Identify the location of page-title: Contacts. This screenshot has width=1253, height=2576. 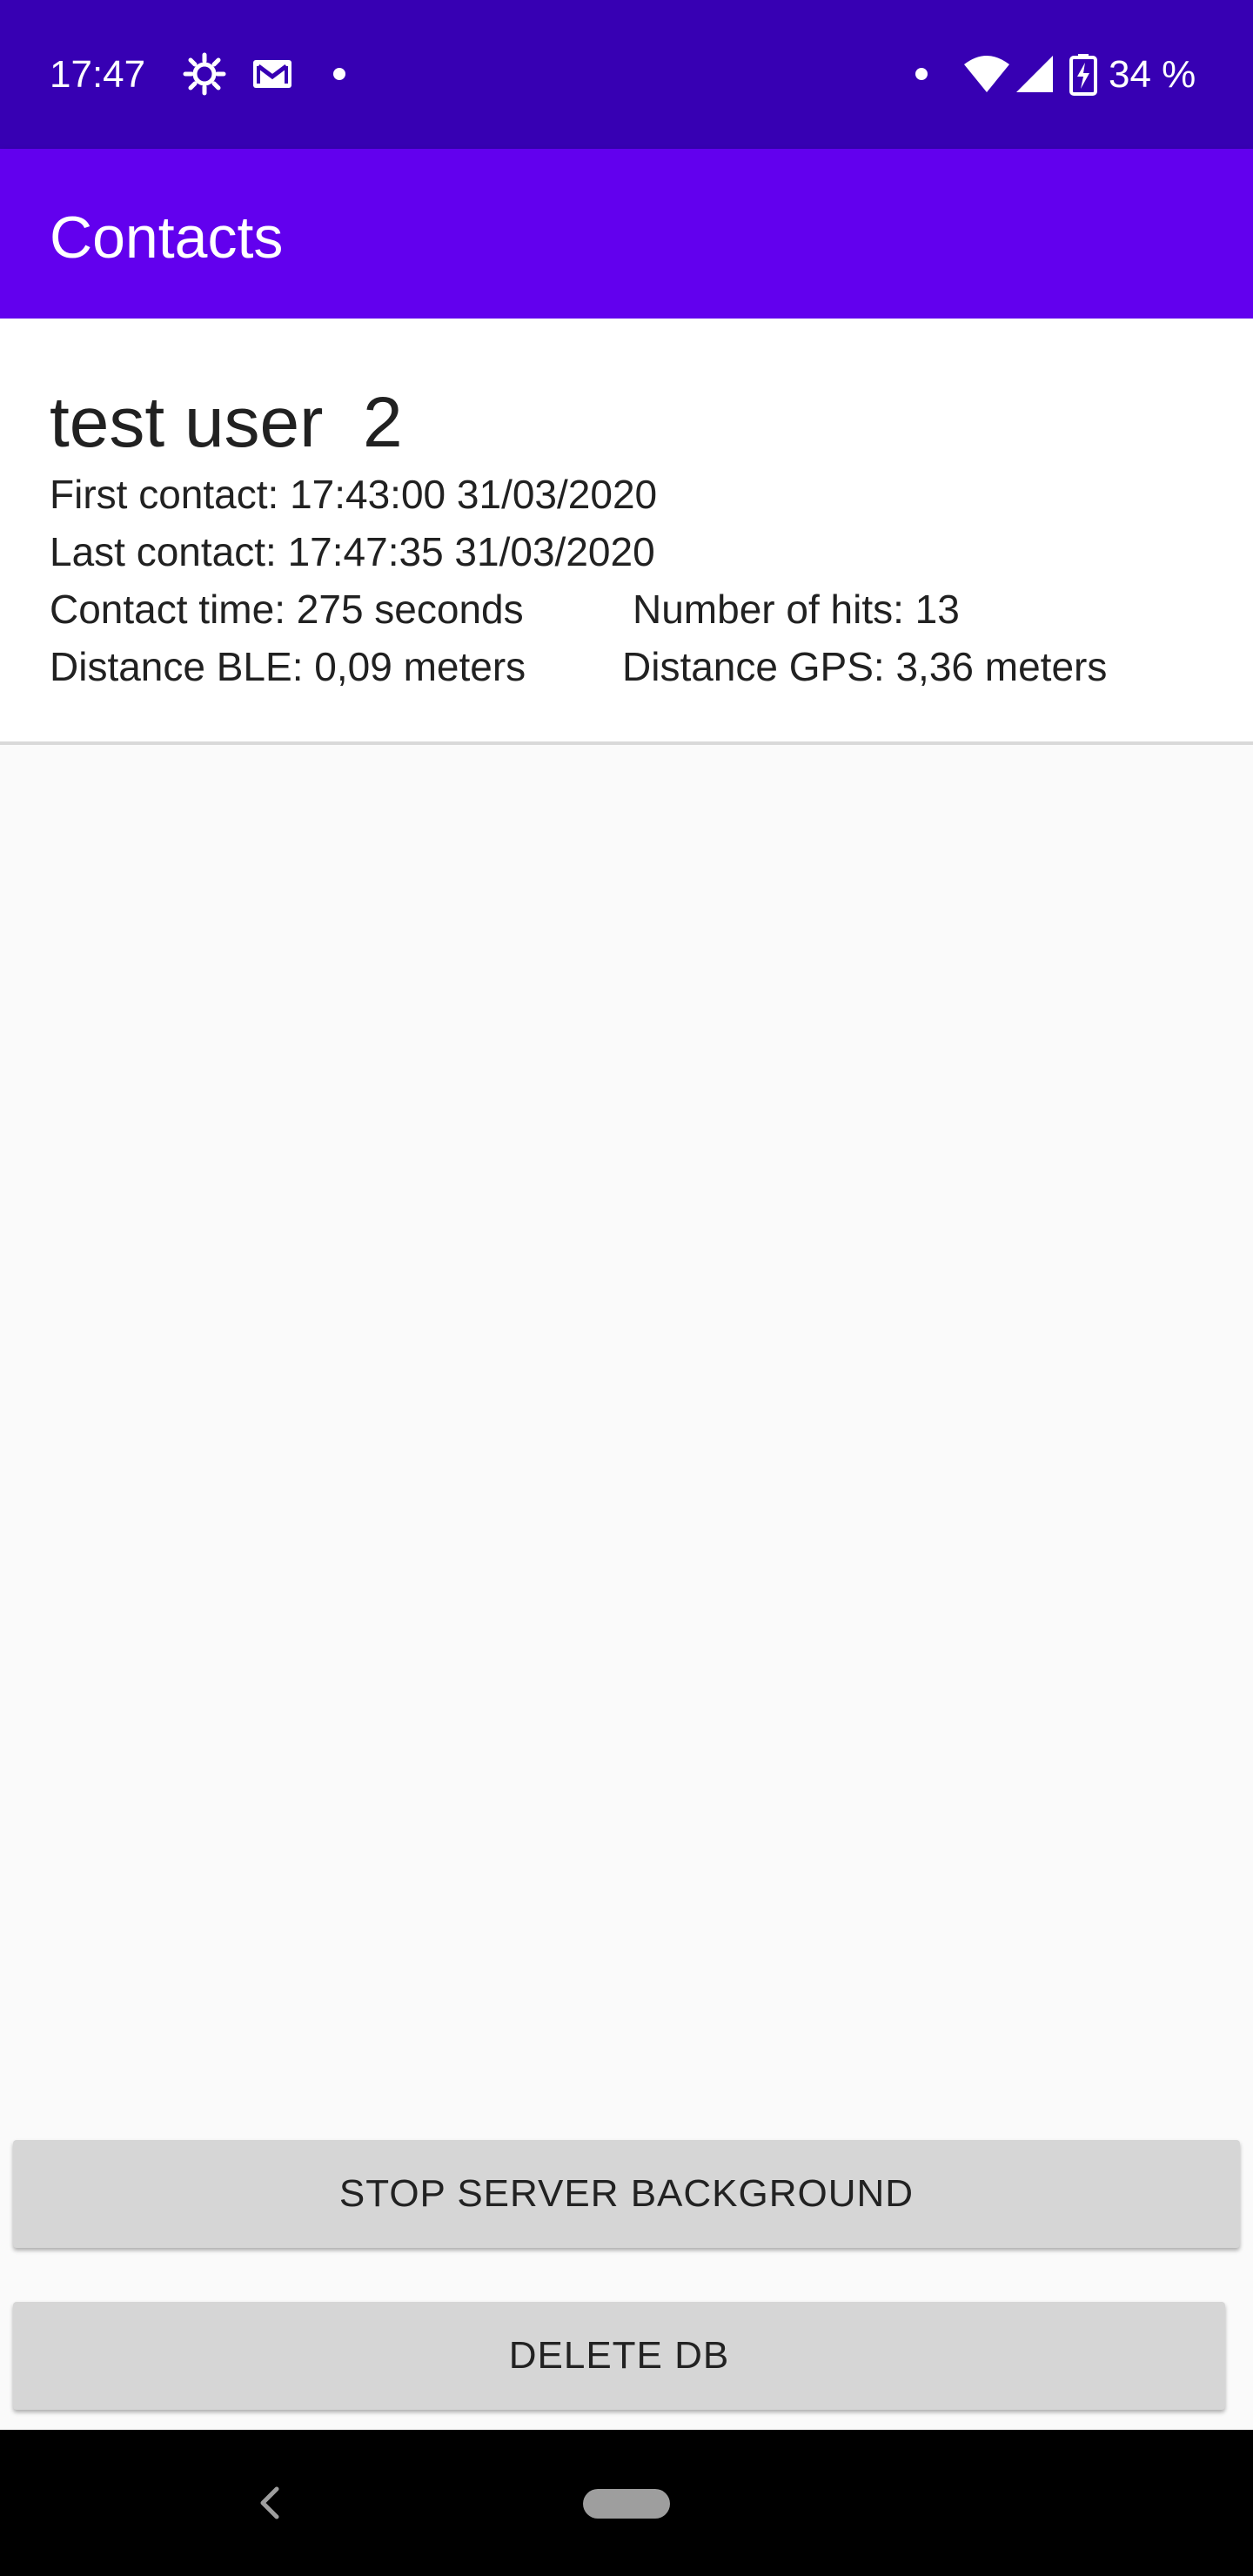
(167, 238).